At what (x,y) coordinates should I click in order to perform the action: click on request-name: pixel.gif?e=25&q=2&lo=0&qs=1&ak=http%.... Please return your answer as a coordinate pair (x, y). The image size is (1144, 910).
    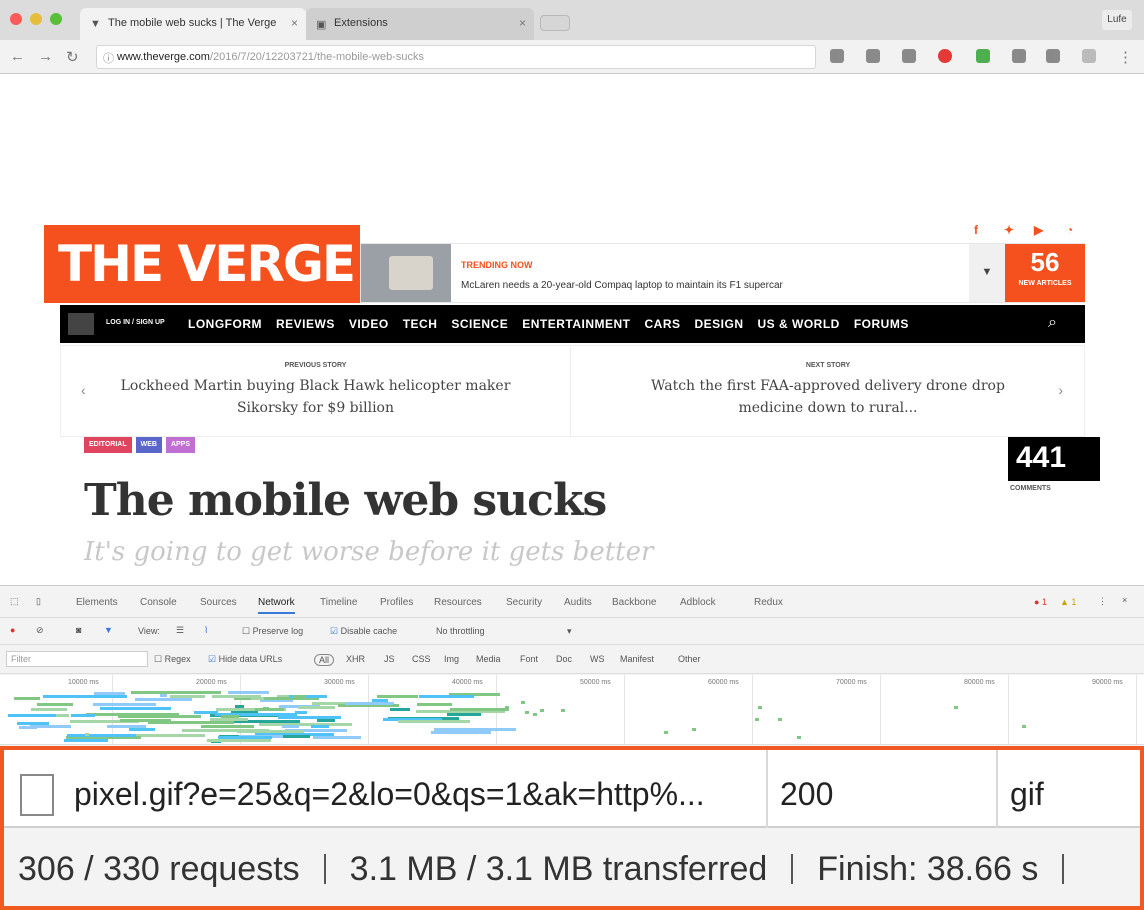
    Looking at the image, I should click on (414, 794).